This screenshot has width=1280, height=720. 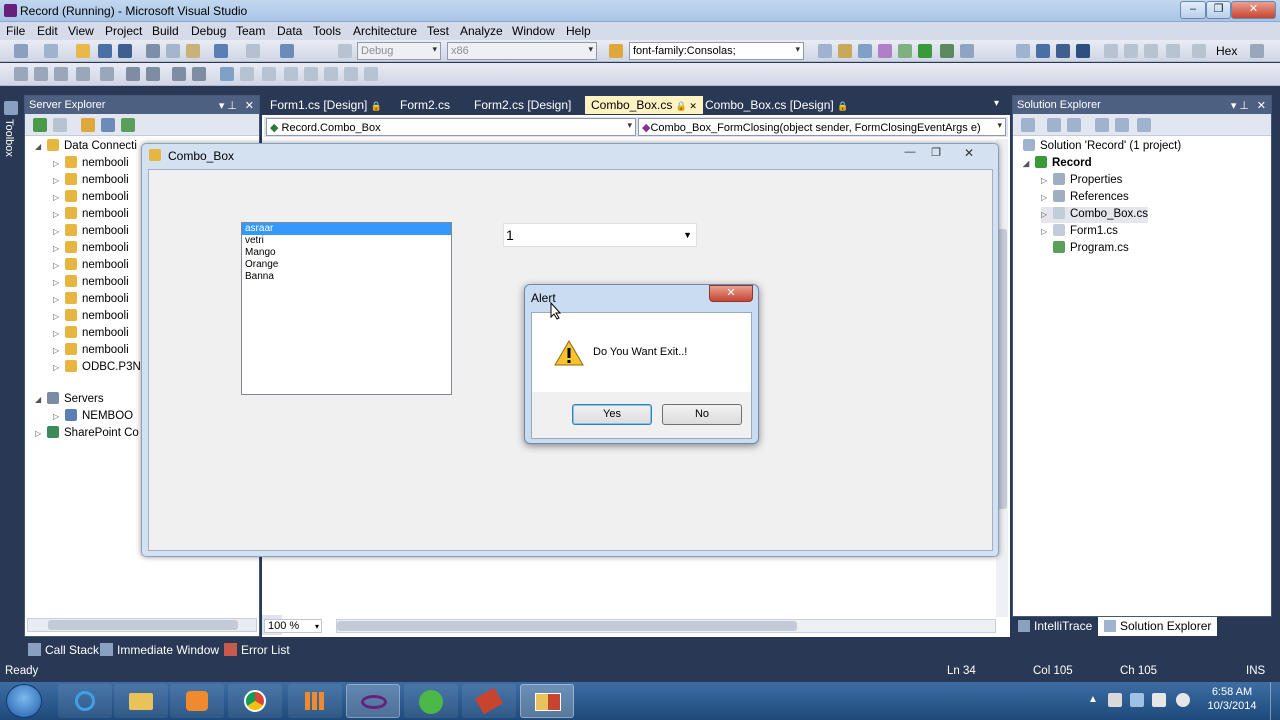 I want to click on increase-indent-icon, so click(x=153, y=74).